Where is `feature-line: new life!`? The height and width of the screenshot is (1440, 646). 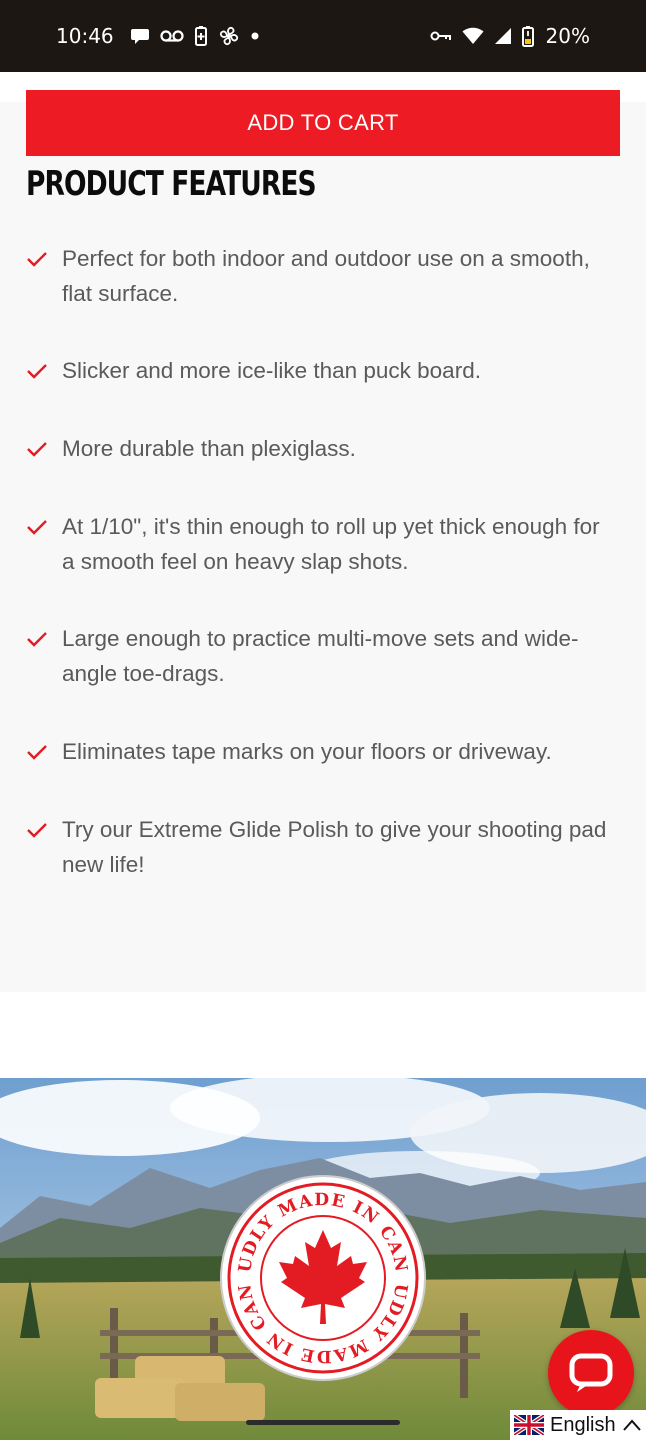
feature-line: new life! is located at coordinates (103, 864).